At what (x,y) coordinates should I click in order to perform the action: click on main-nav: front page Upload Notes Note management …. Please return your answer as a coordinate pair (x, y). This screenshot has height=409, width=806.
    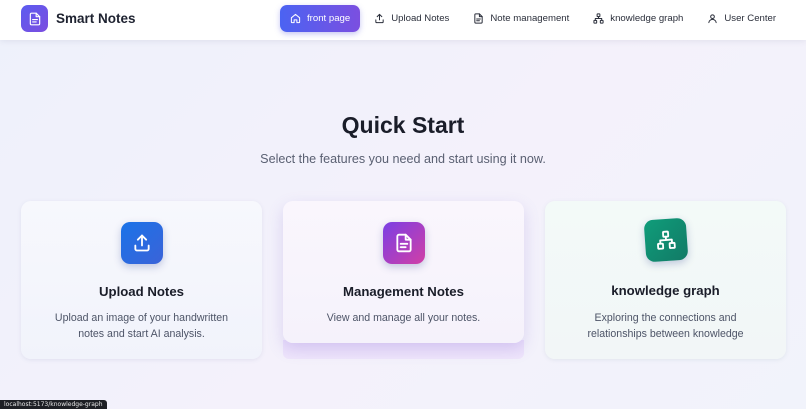
    Looking at the image, I should click on (533, 18).